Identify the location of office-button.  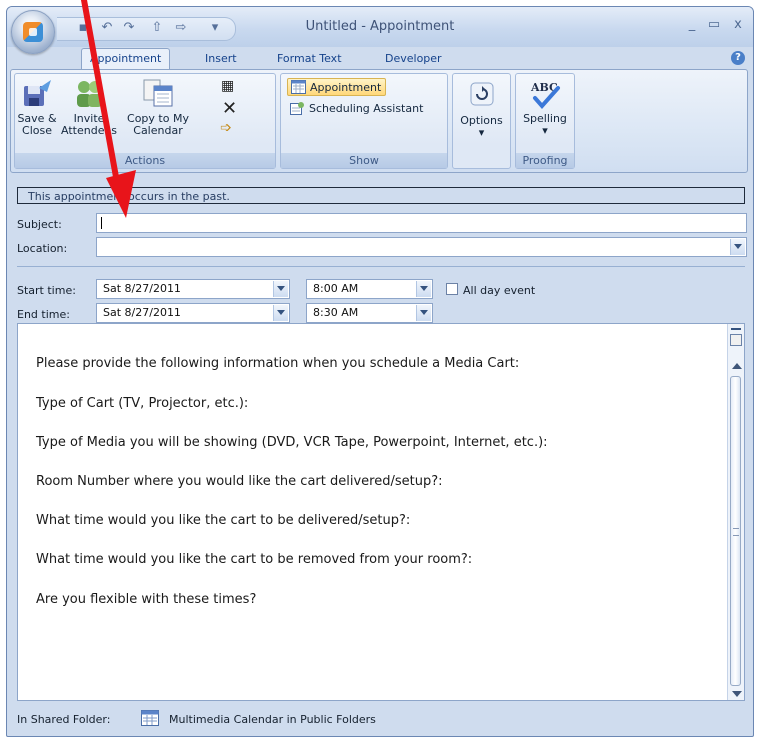
(33, 32).